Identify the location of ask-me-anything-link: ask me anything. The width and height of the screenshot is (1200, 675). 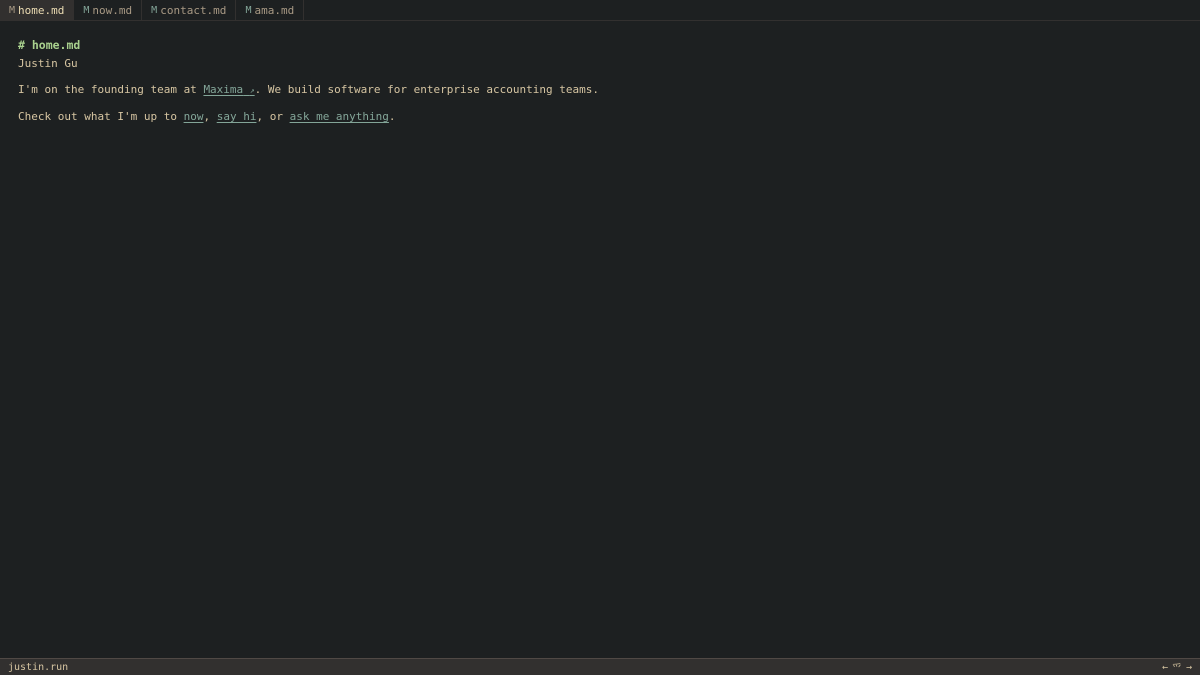
(339, 116).